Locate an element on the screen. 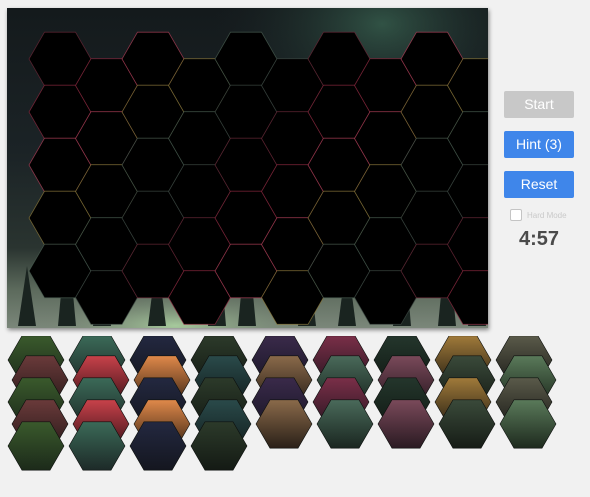 The width and height of the screenshot is (590, 497). hard-mode-toggle: Hard Mode is located at coordinates (538, 215).